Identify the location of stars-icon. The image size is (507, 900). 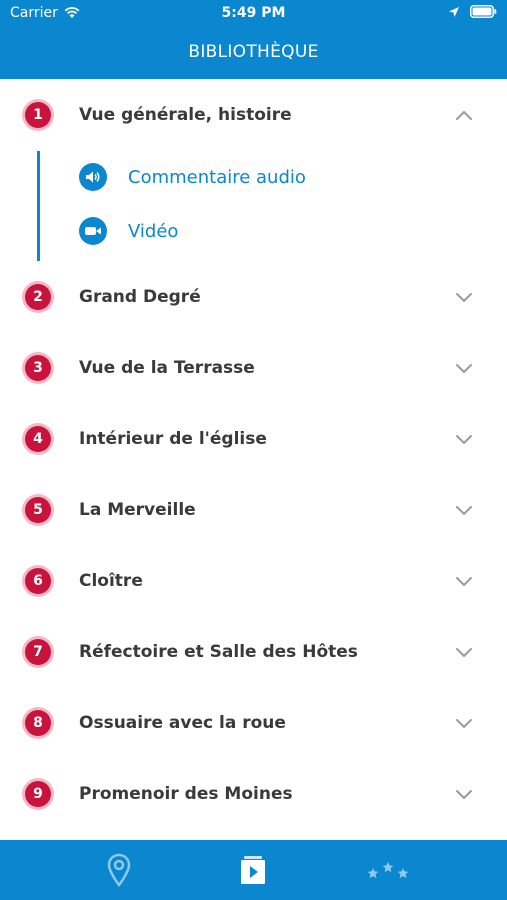
(388, 870).